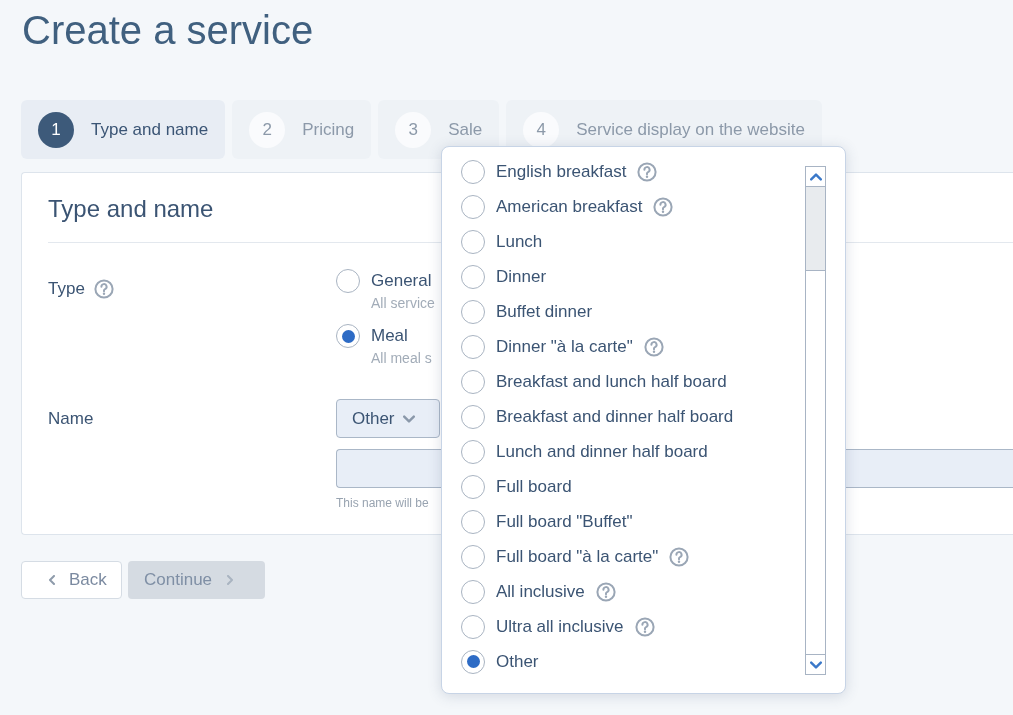  Describe the element at coordinates (56, 129) in the screenshot. I see `step-number: 1` at that location.